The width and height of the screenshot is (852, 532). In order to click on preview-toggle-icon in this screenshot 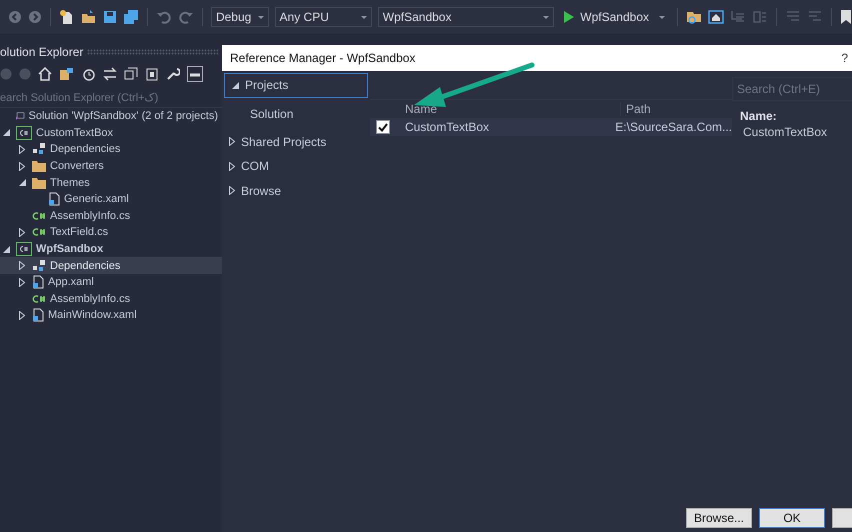, I will do `click(195, 74)`.